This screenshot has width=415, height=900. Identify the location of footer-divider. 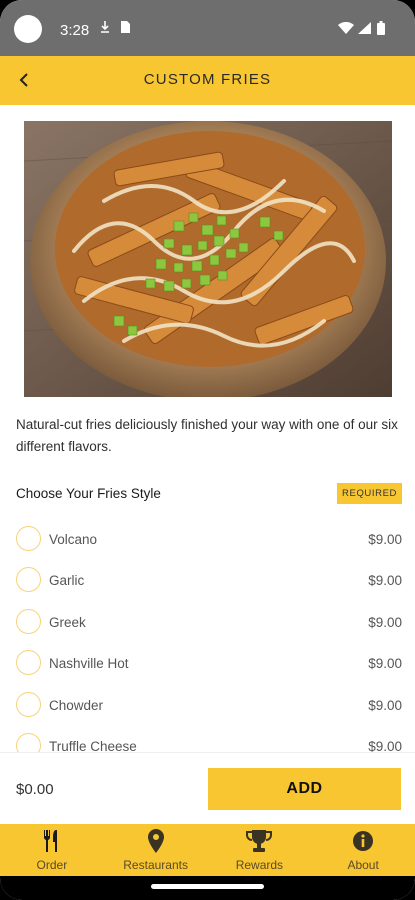
(207, 752).